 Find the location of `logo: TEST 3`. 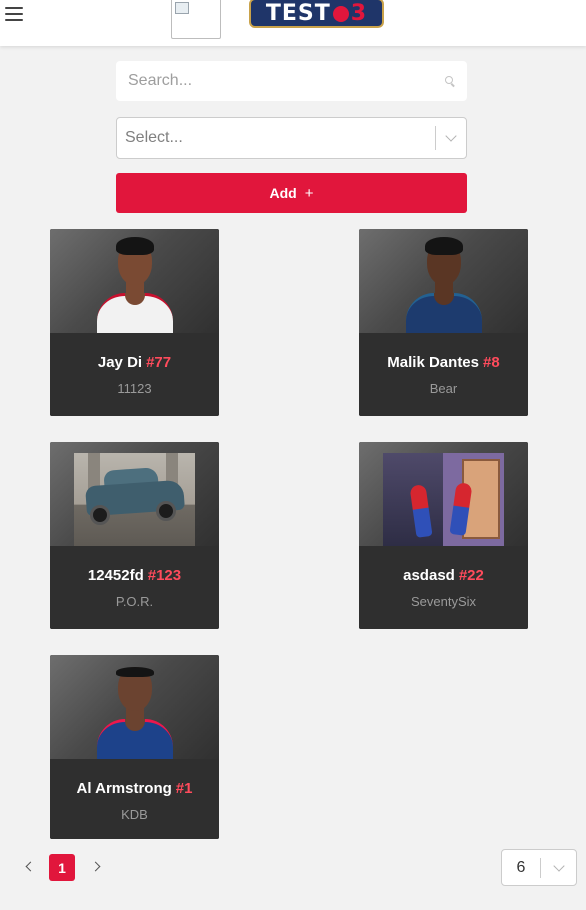

logo: TEST 3 is located at coordinates (316, 14).